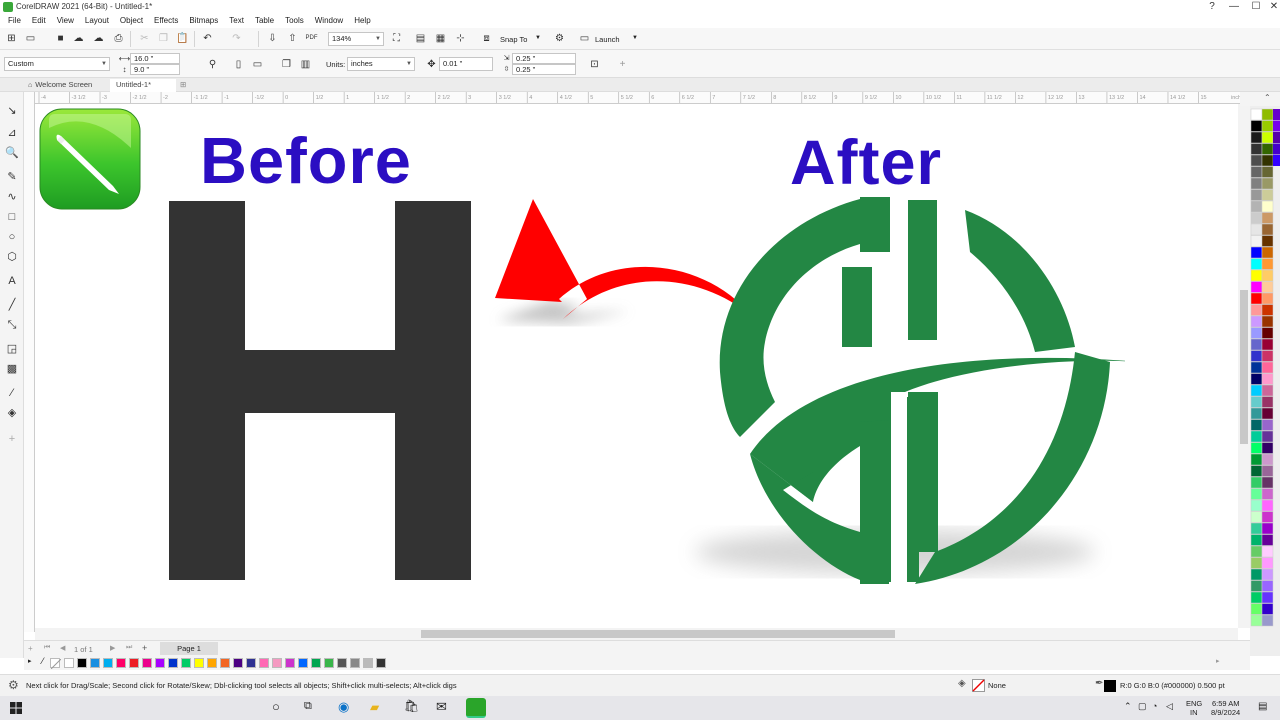 This screenshot has width=1280, height=720. What do you see at coordinates (144, 38) in the screenshot?
I see `cut-icon: ✂` at bounding box center [144, 38].